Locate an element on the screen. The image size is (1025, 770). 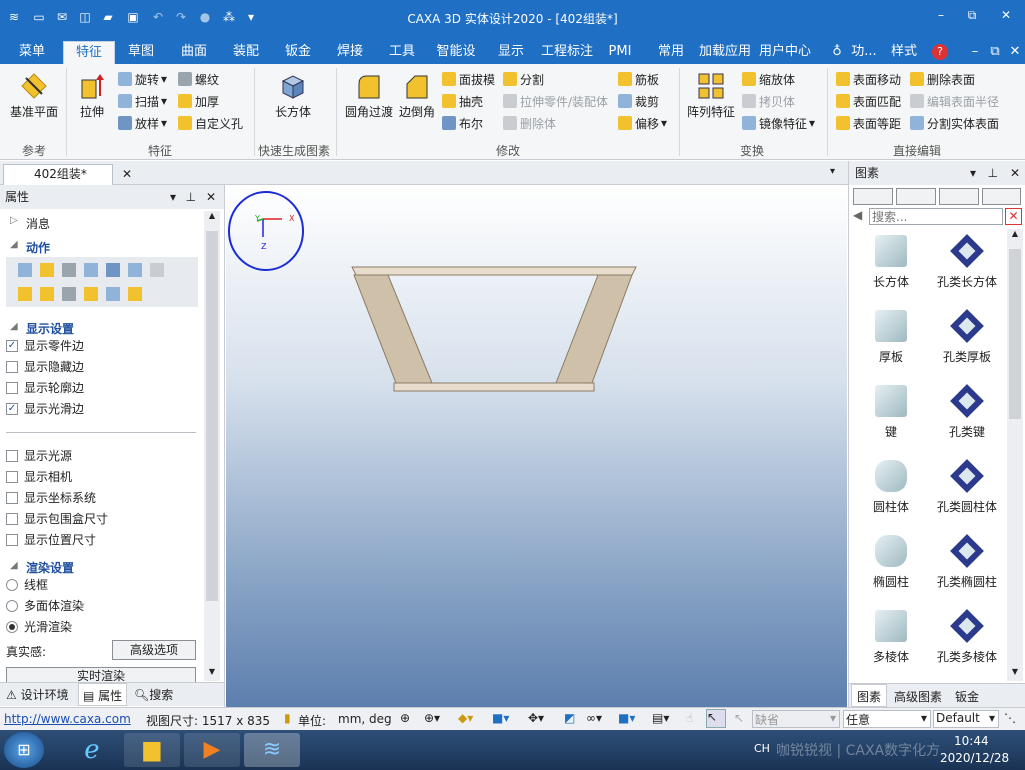
style-select: Default ▾ is located at coordinates (966, 719).